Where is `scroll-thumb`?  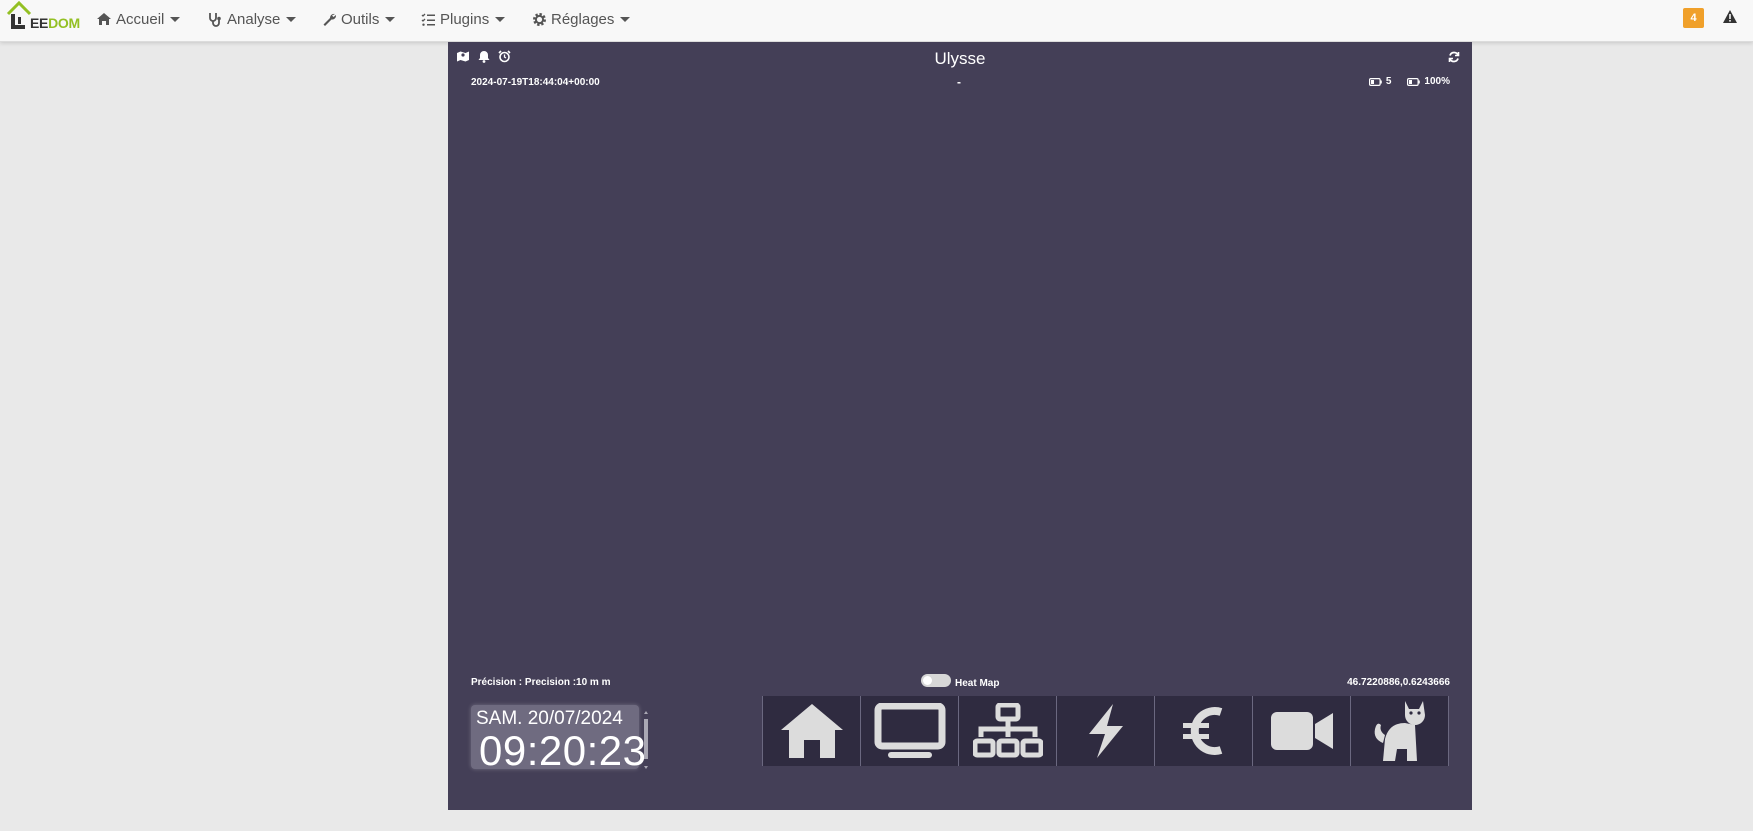 scroll-thumb is located at coordinates (646, 739).